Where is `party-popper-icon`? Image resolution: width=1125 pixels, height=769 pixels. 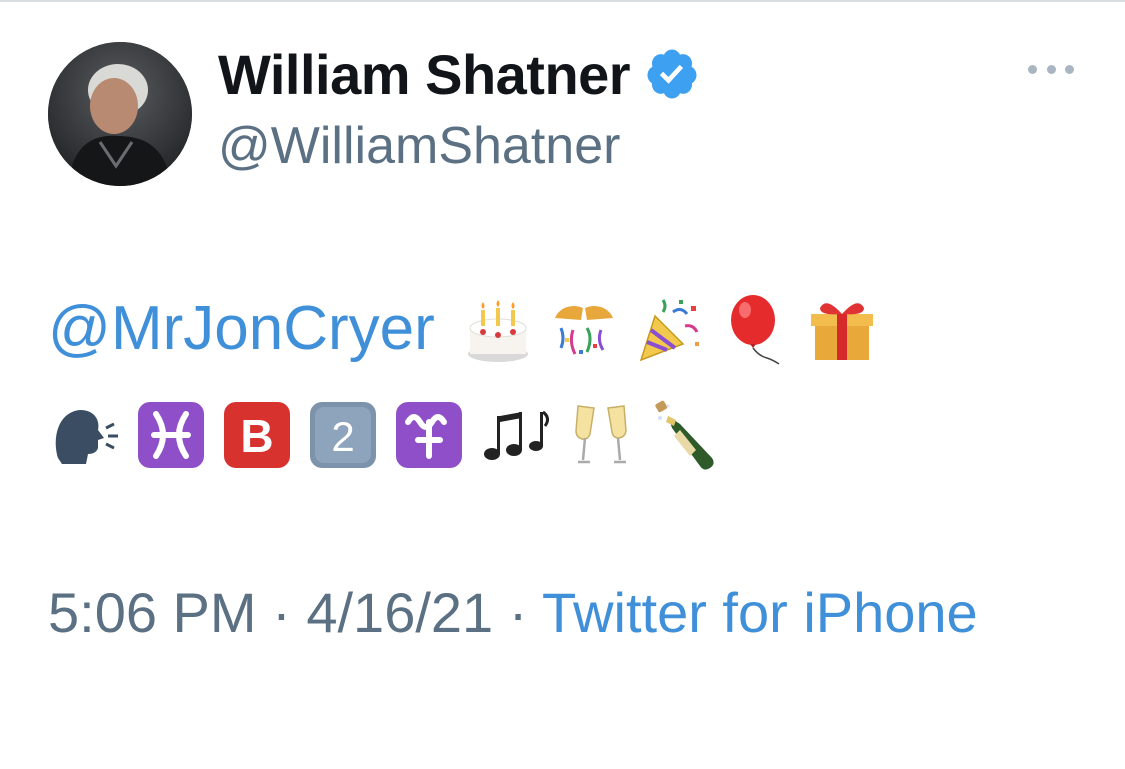
party-popper-icon is located at coordinates (670, 329).